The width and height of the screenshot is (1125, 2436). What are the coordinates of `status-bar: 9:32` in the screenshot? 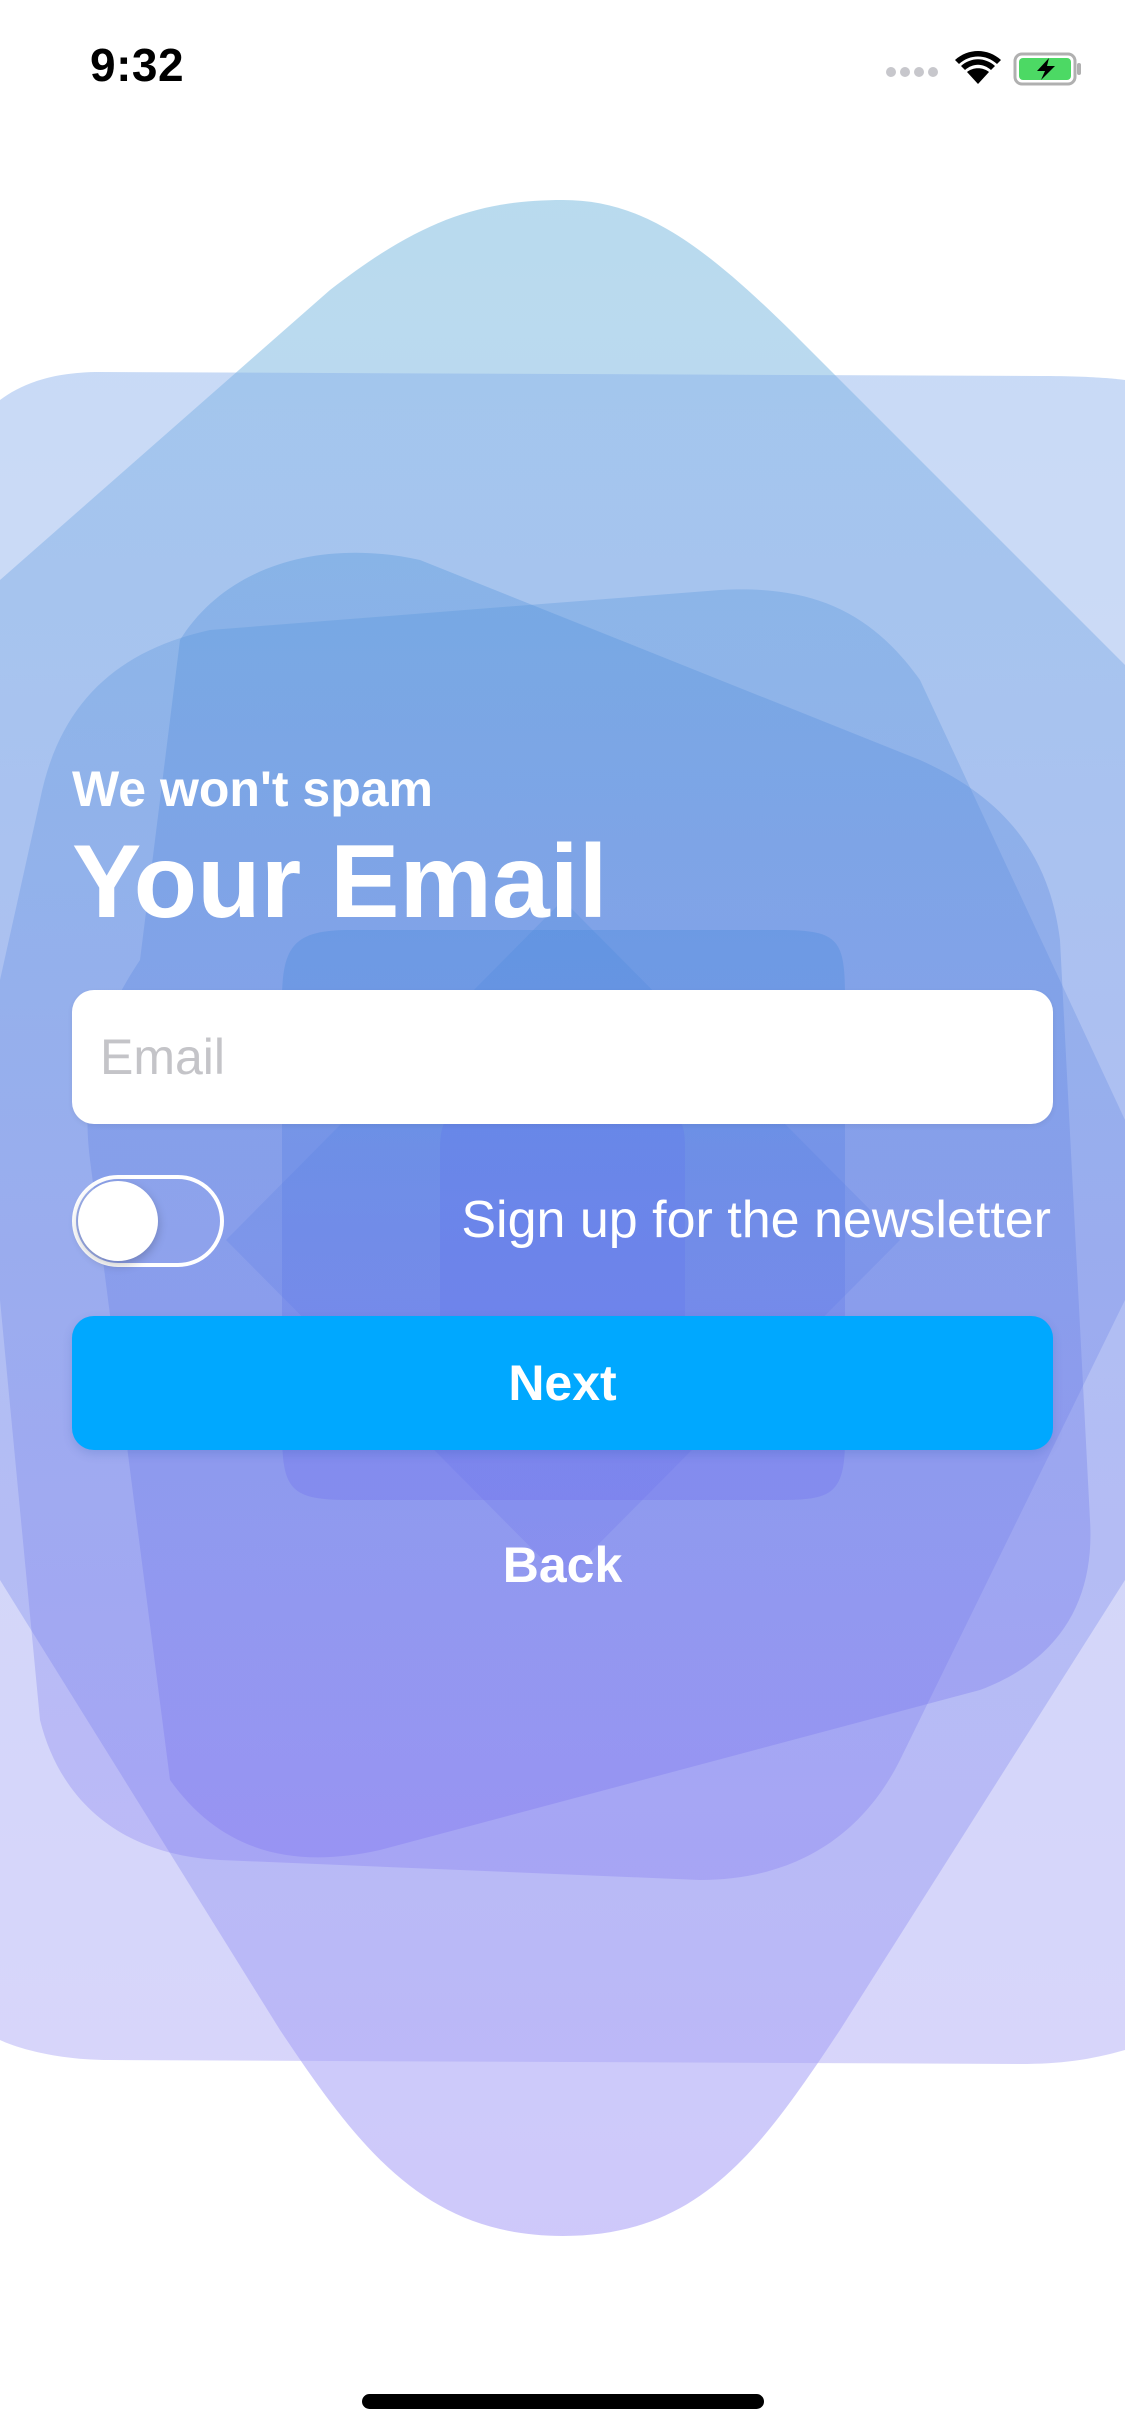 It's located at (562, 66).